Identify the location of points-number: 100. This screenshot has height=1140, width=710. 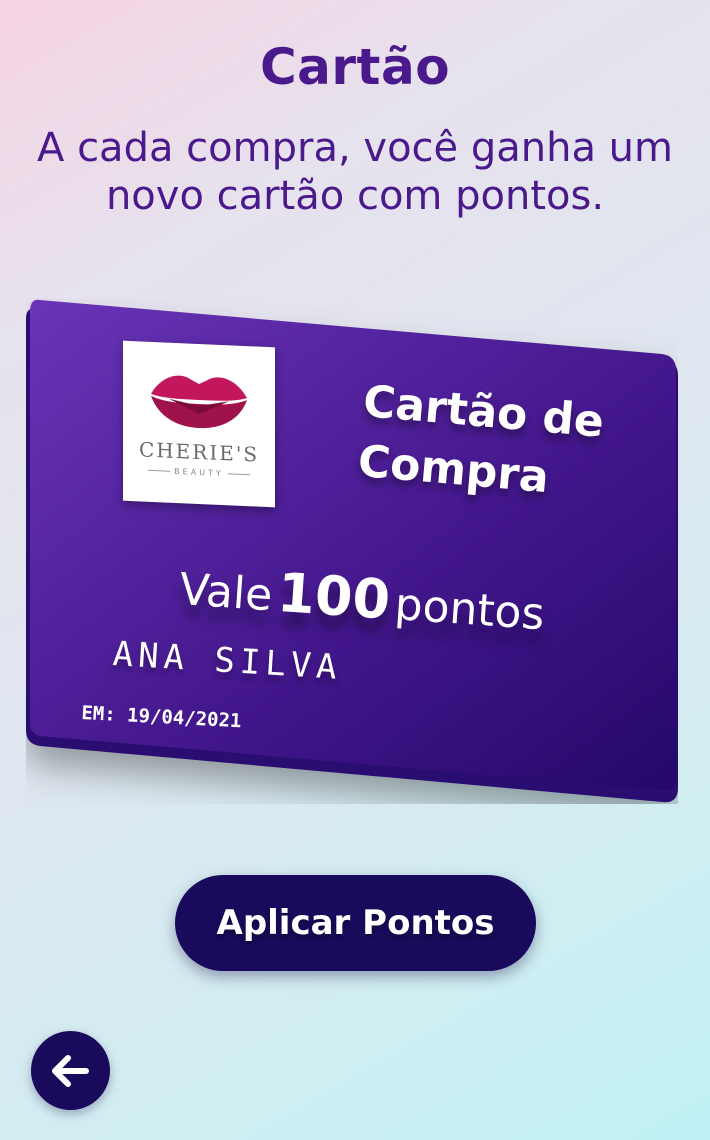
(334, 596).